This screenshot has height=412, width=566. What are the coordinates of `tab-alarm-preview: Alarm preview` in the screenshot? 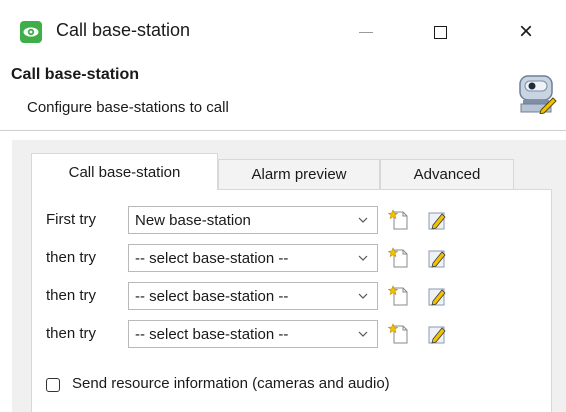 It's located at (299, 174).